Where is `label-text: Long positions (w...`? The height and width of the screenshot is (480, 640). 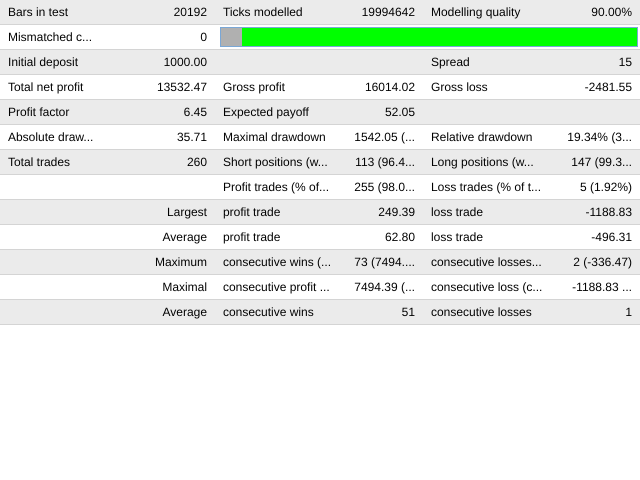 label-text: Long positions (w... is located at coordinates (482, 162).